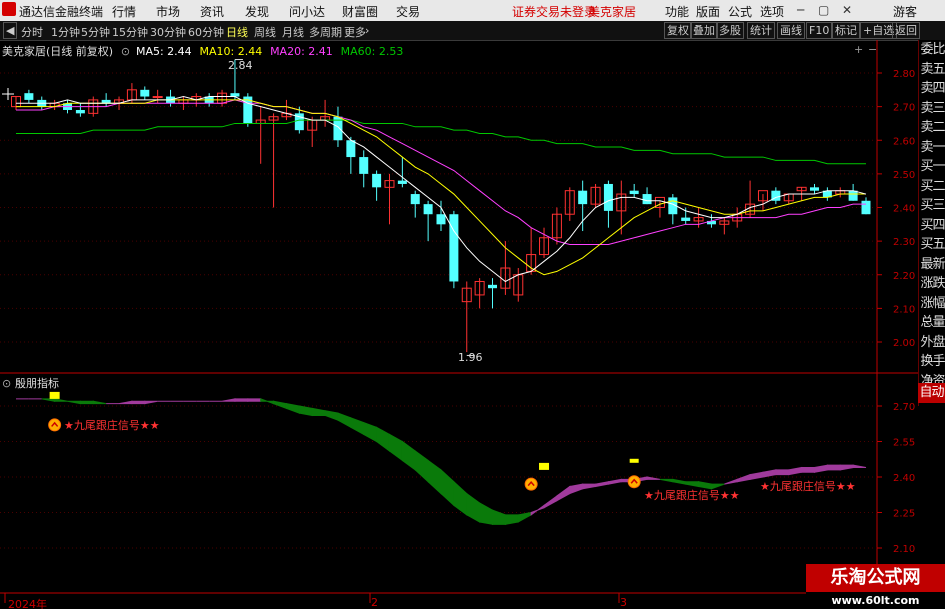 Image resolution: width=945 pixels, height=609 pixels. What do you see at coordinates (708, 11) in the screenshot?
I see `menu-item-layout: 版面` at bounding box center [708, 11].